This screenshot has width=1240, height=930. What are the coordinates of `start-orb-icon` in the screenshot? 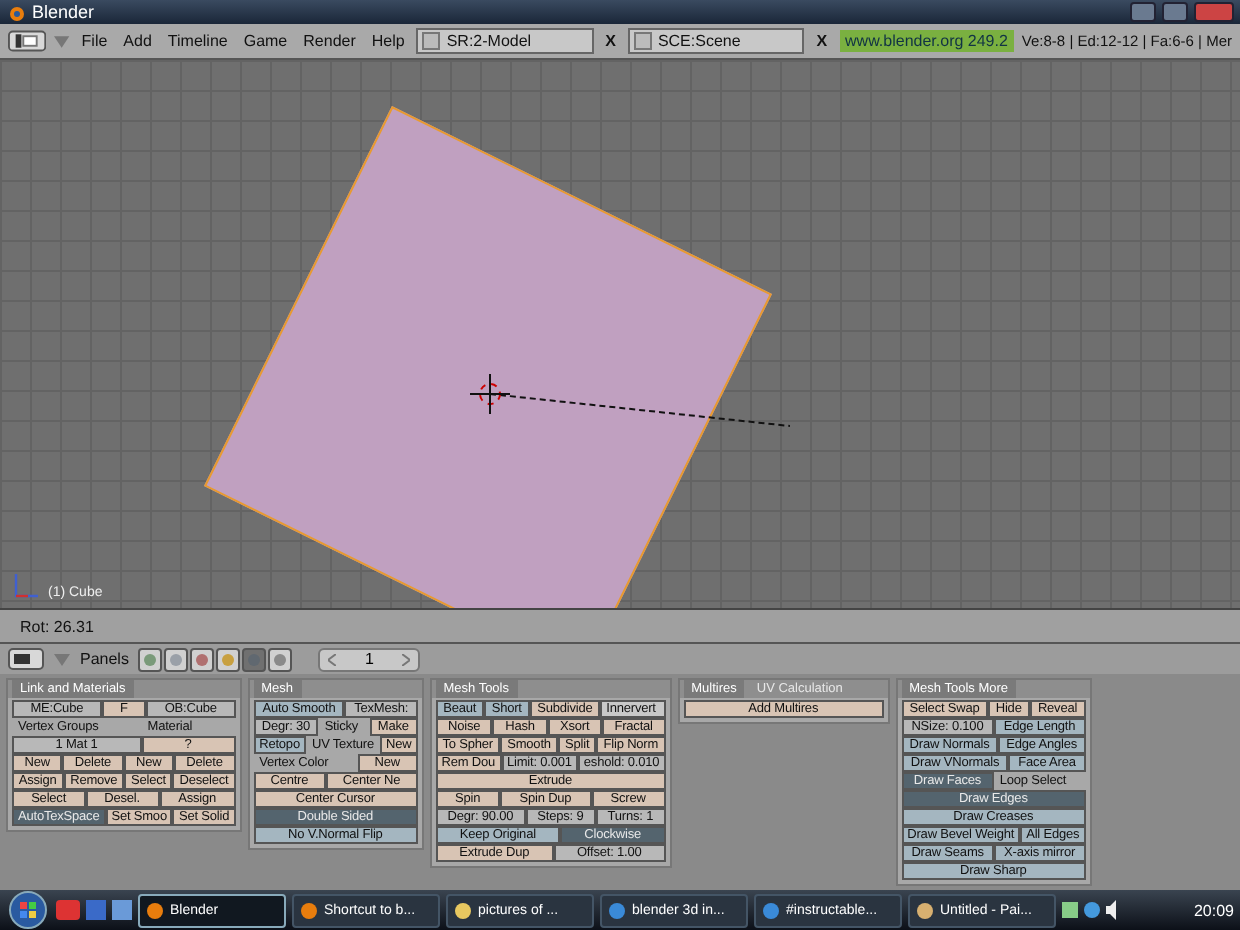 It's located at (28, 910).